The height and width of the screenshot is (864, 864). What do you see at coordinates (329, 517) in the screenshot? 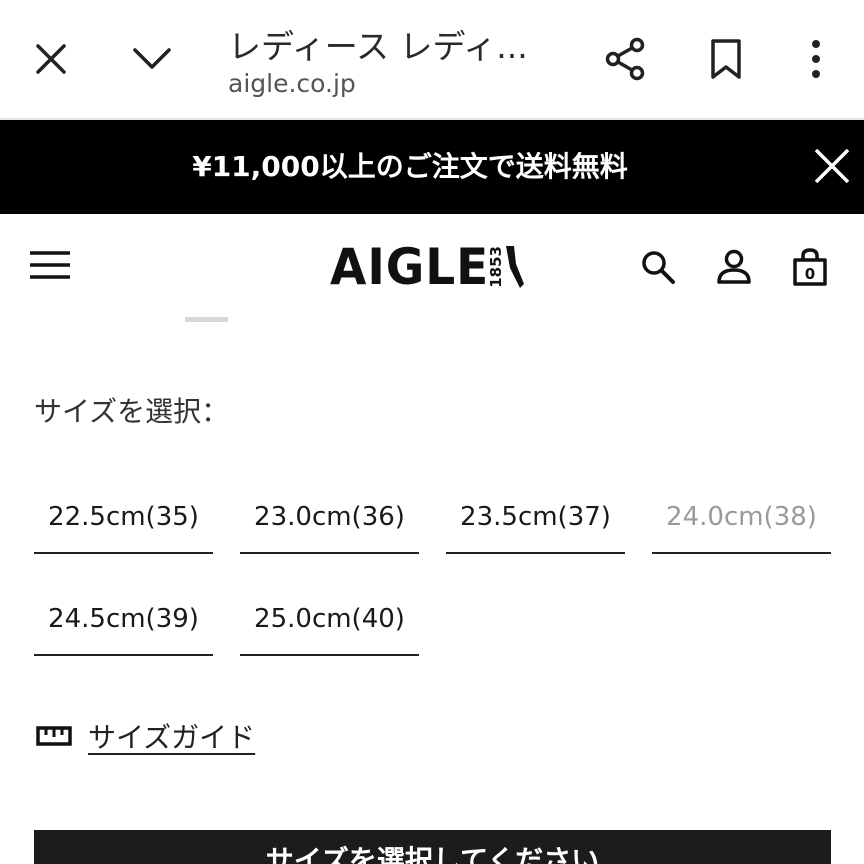
I see `size-option: 23.0cm(36)` at bounding box center [329, 517].